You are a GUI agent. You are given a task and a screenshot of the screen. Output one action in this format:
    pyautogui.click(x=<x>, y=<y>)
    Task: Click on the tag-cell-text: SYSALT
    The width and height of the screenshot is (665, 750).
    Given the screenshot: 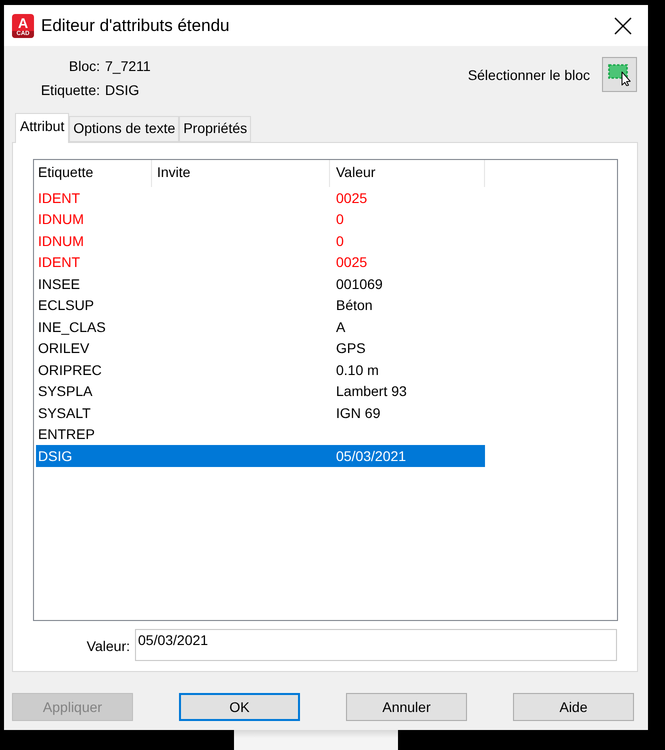 What is the action you would take?
    pyautogui.click(x=64, y=412)
    